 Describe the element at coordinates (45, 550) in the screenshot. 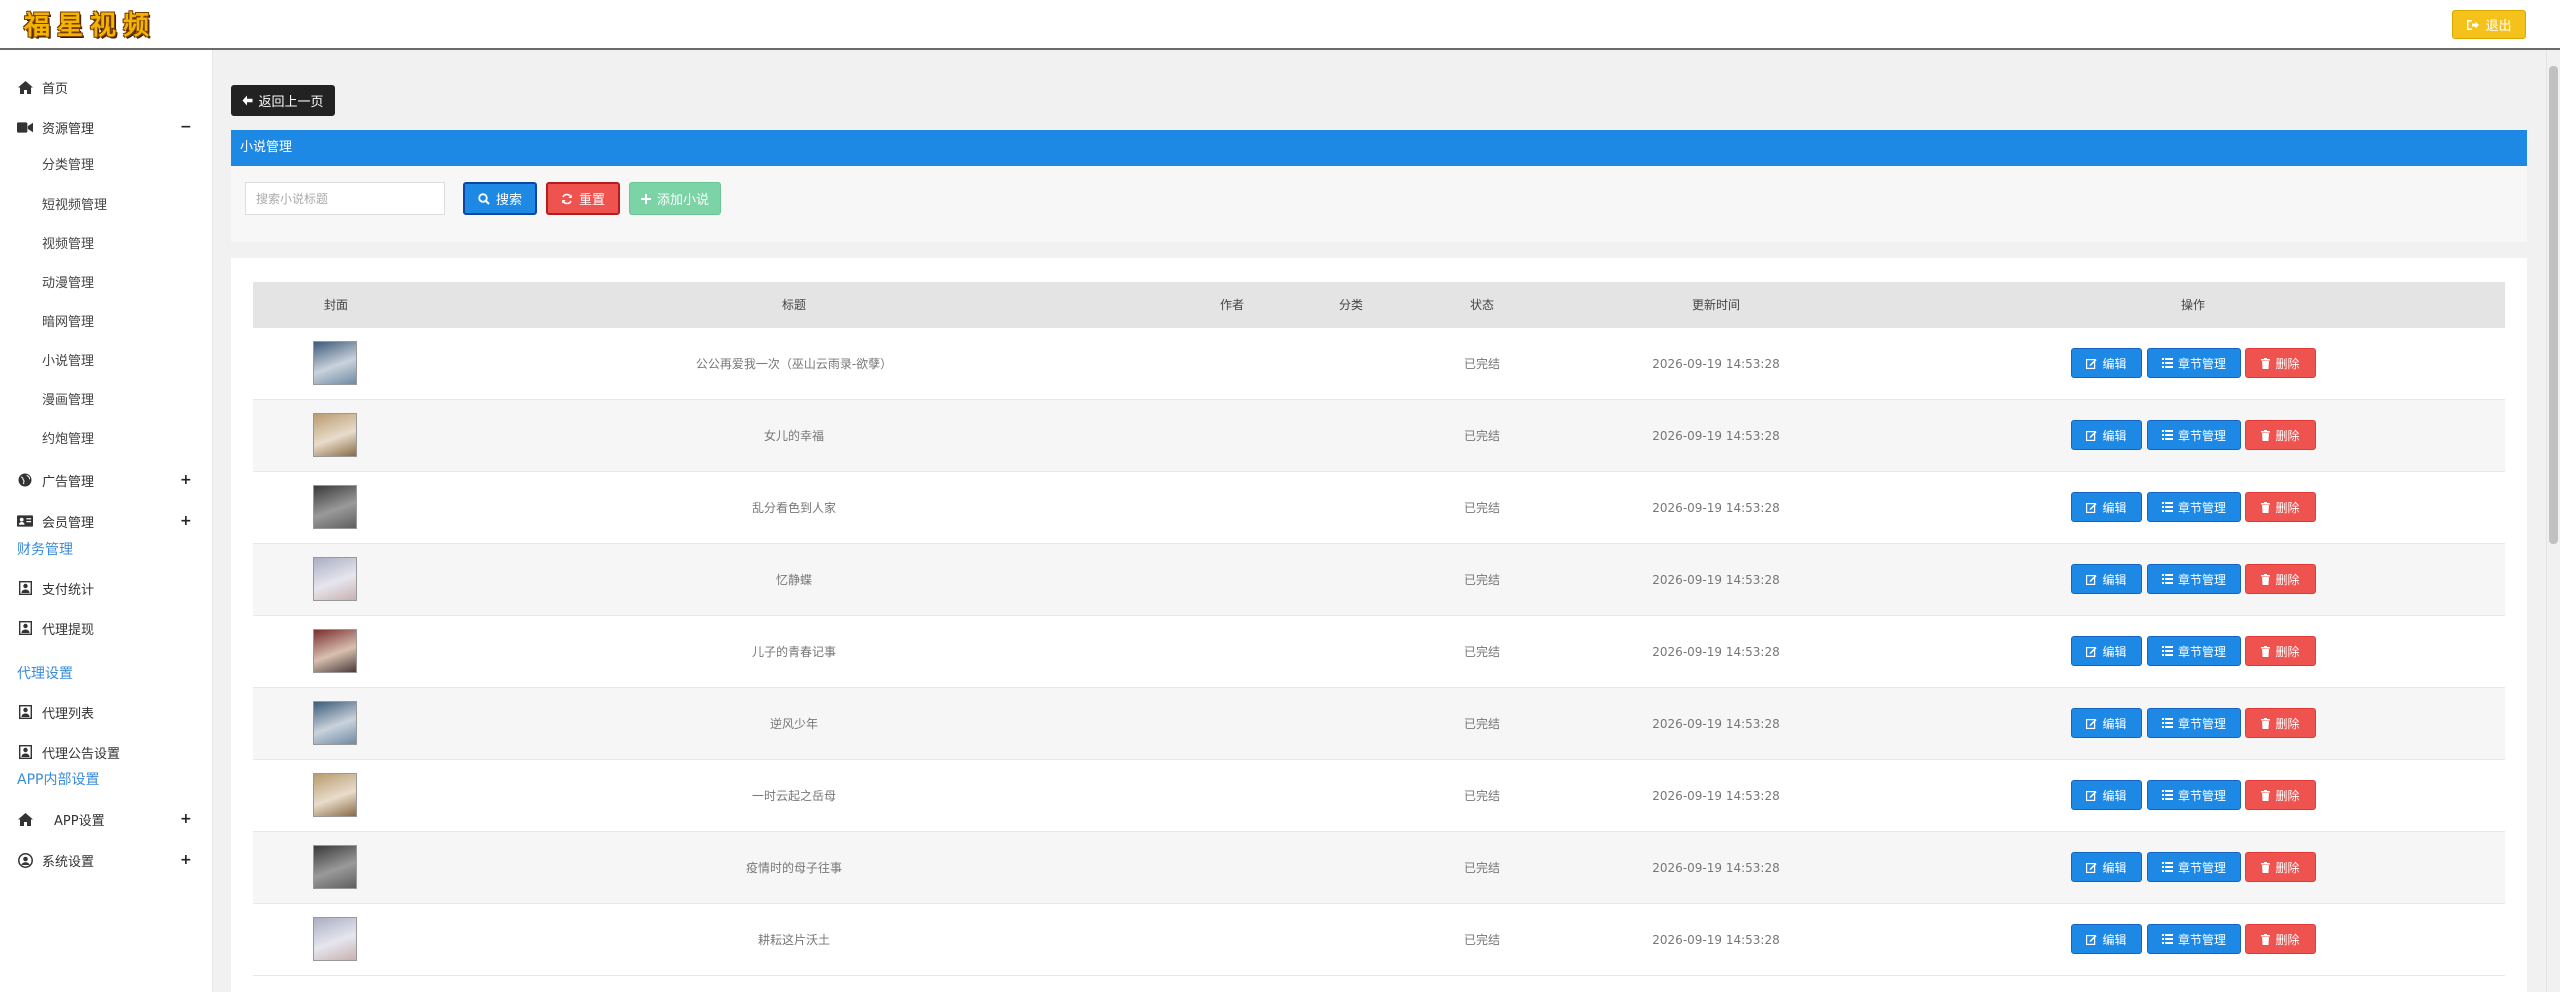

I see `sidebar-section-finance: 财务管理` at that location.